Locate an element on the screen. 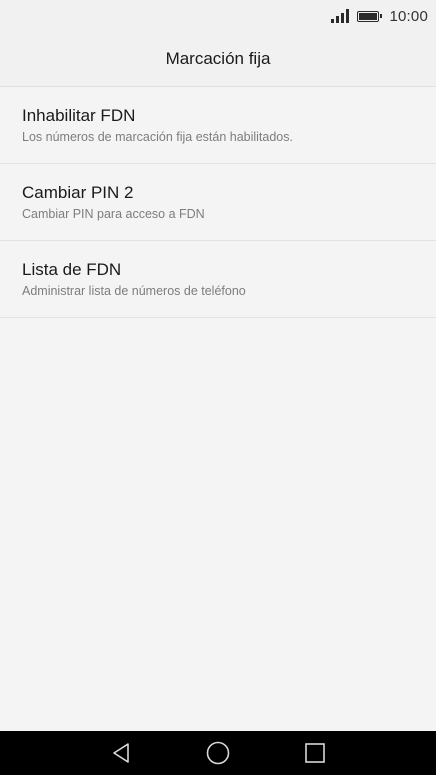 The image size is (436, 775). recents-icon is located at coordinates (315, 753).